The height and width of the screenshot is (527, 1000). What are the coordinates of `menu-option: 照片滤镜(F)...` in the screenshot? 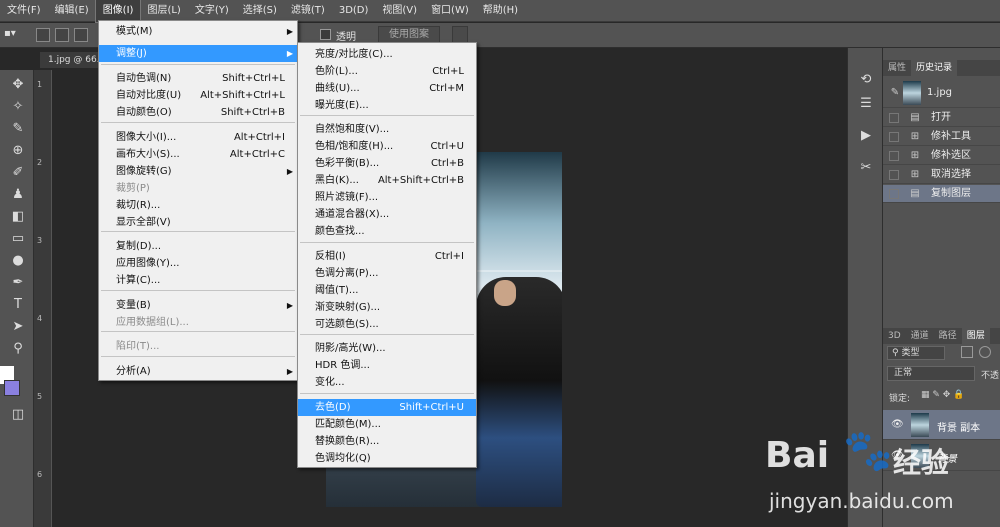 It's located at (387, 197).